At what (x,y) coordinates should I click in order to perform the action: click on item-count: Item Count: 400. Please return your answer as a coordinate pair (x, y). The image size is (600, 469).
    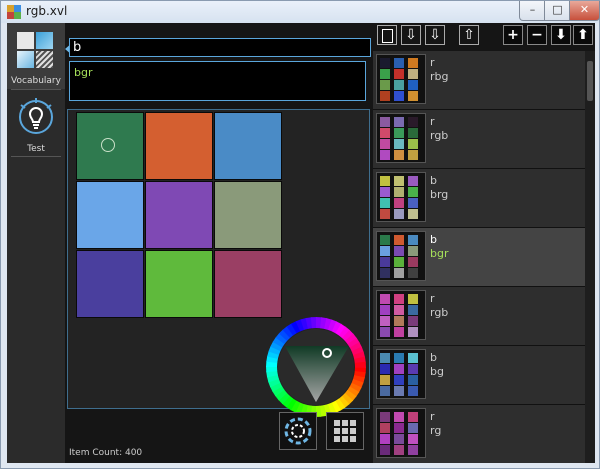
    Looking at the image, I should click on (106, 453).